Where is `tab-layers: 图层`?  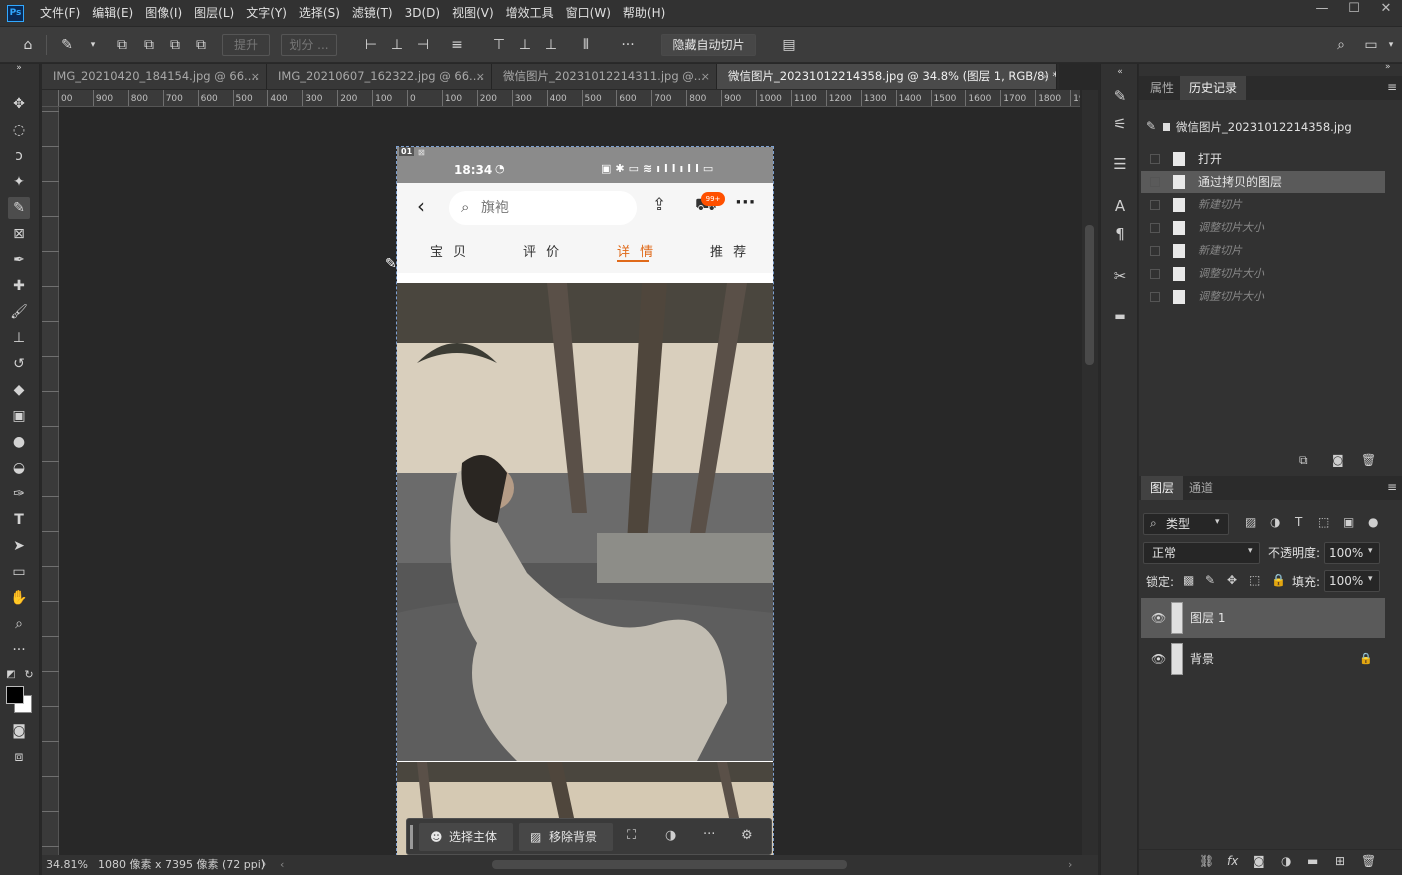
tab-layers: 图层 is located at coordinates (1162, 488).